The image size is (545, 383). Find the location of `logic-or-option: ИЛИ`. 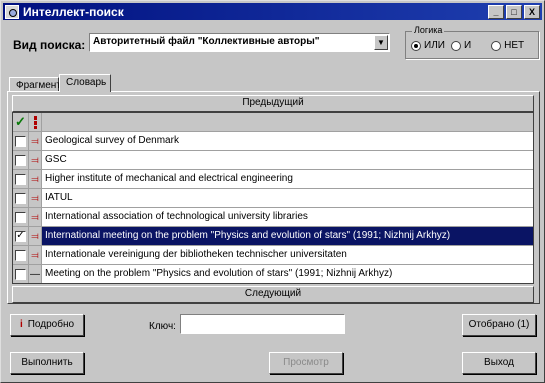

logic-or-option: ИЛИ is located at coordinates (428, 45).